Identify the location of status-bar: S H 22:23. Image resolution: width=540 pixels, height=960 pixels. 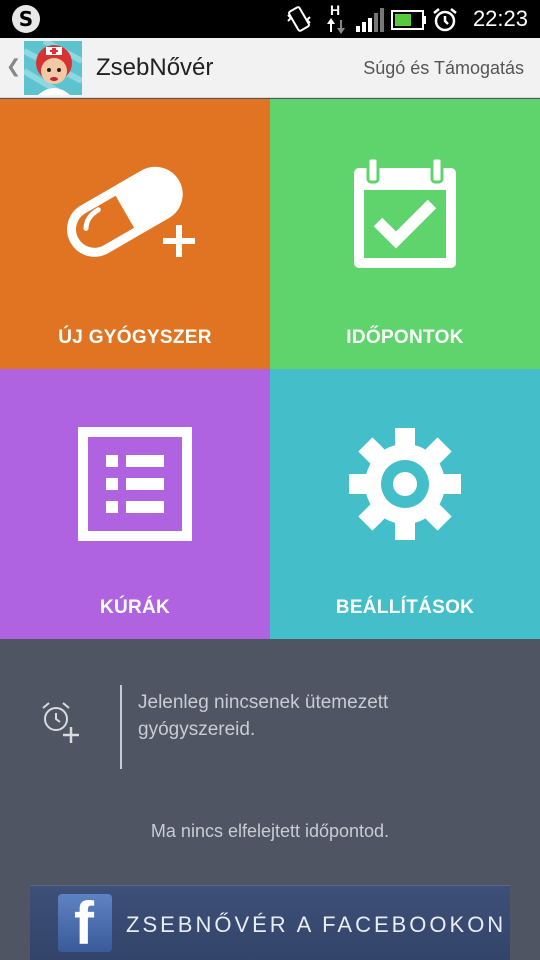
(270, 19).